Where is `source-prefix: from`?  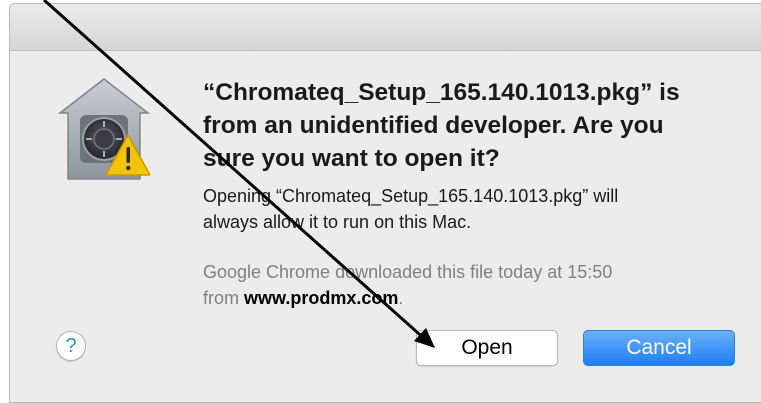
source-prefix: from is located at coordinates (224, 298).